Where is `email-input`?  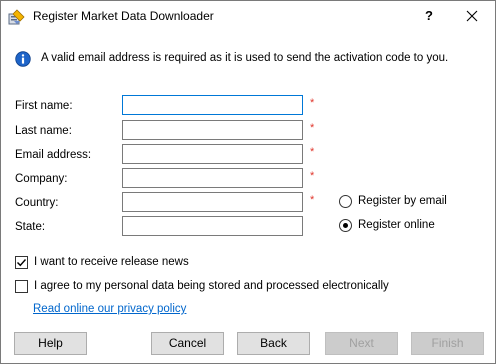
email-input is located at coordinates (212, 154).